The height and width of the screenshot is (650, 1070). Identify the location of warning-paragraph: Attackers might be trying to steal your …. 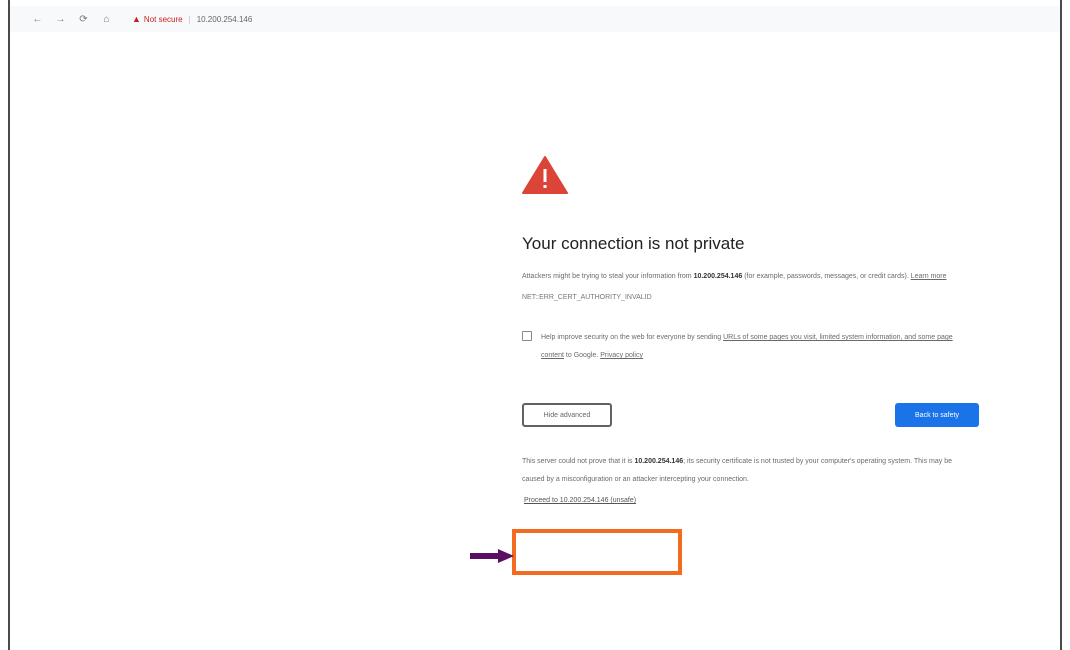
(742, 277).